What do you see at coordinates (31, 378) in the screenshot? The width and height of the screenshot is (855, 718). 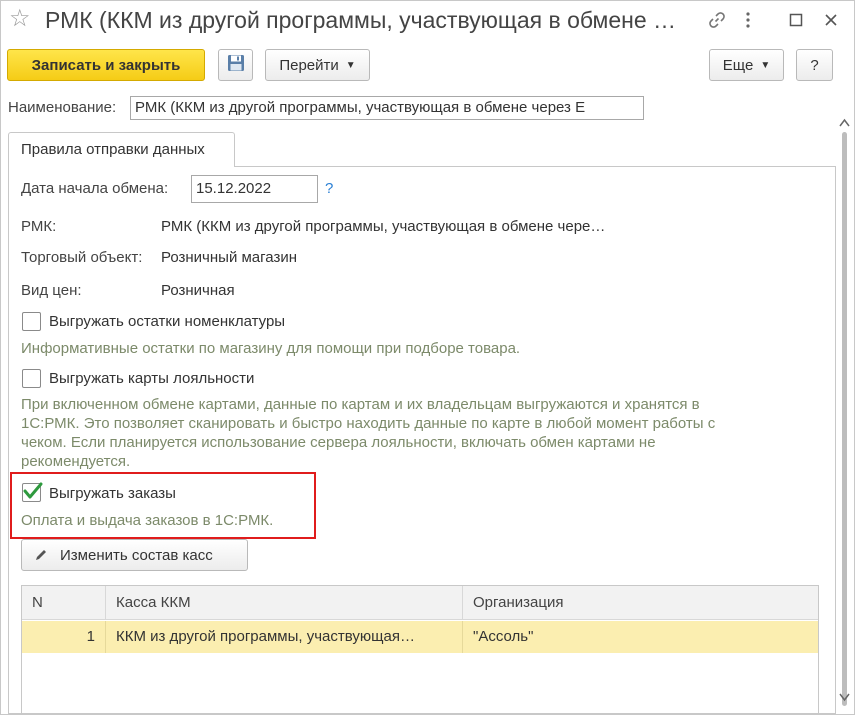 I see `export-cards-checkbox` at bounding box center [31, 378].